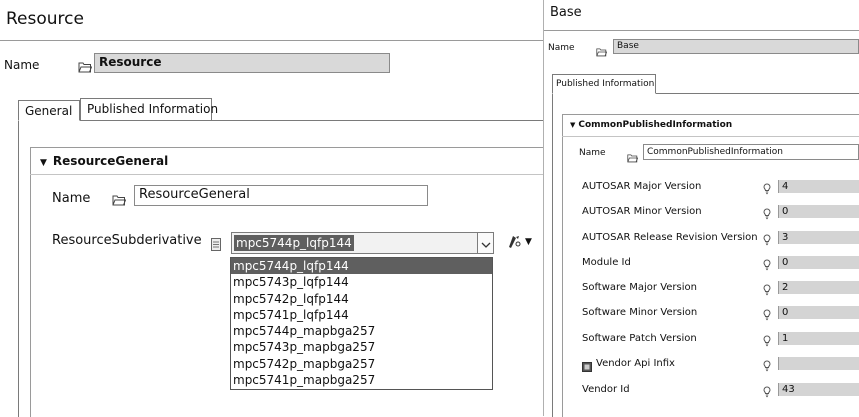 The image size is (859, 417). Describe the element at coordinates (216, 245) in the screenshot. I see `document-icon` at that location.